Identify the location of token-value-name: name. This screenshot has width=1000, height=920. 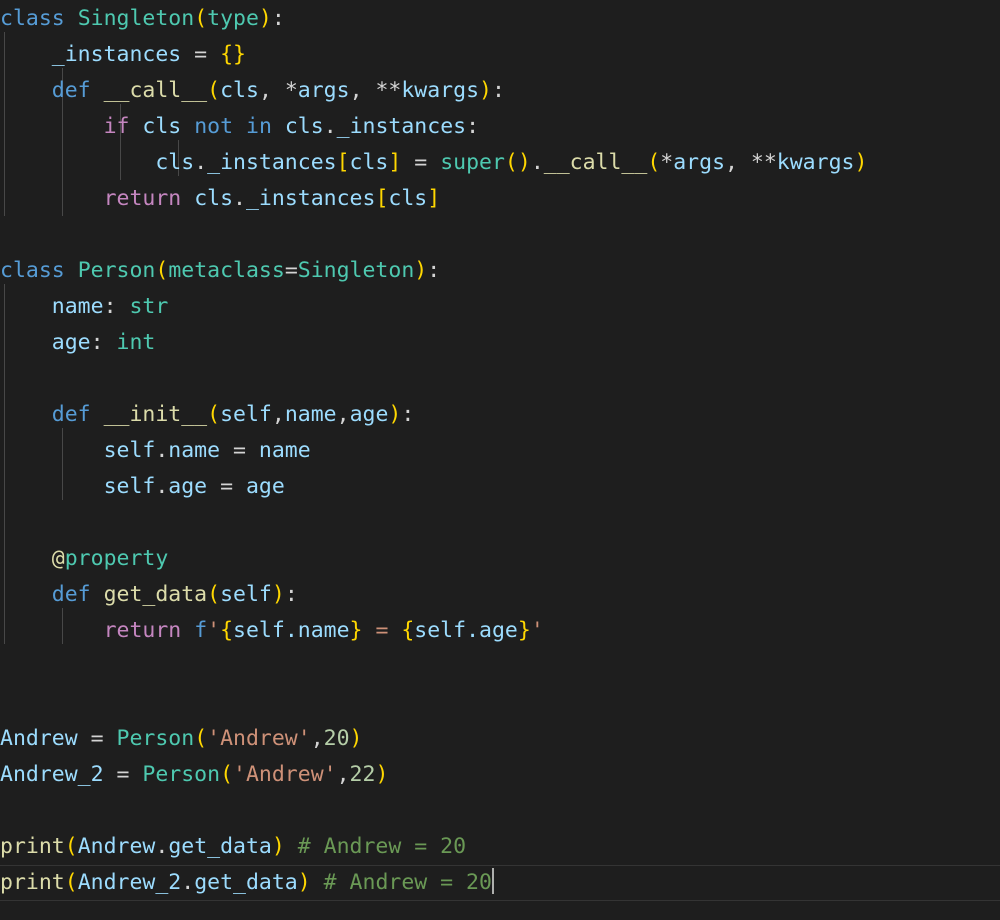
(284, 450).